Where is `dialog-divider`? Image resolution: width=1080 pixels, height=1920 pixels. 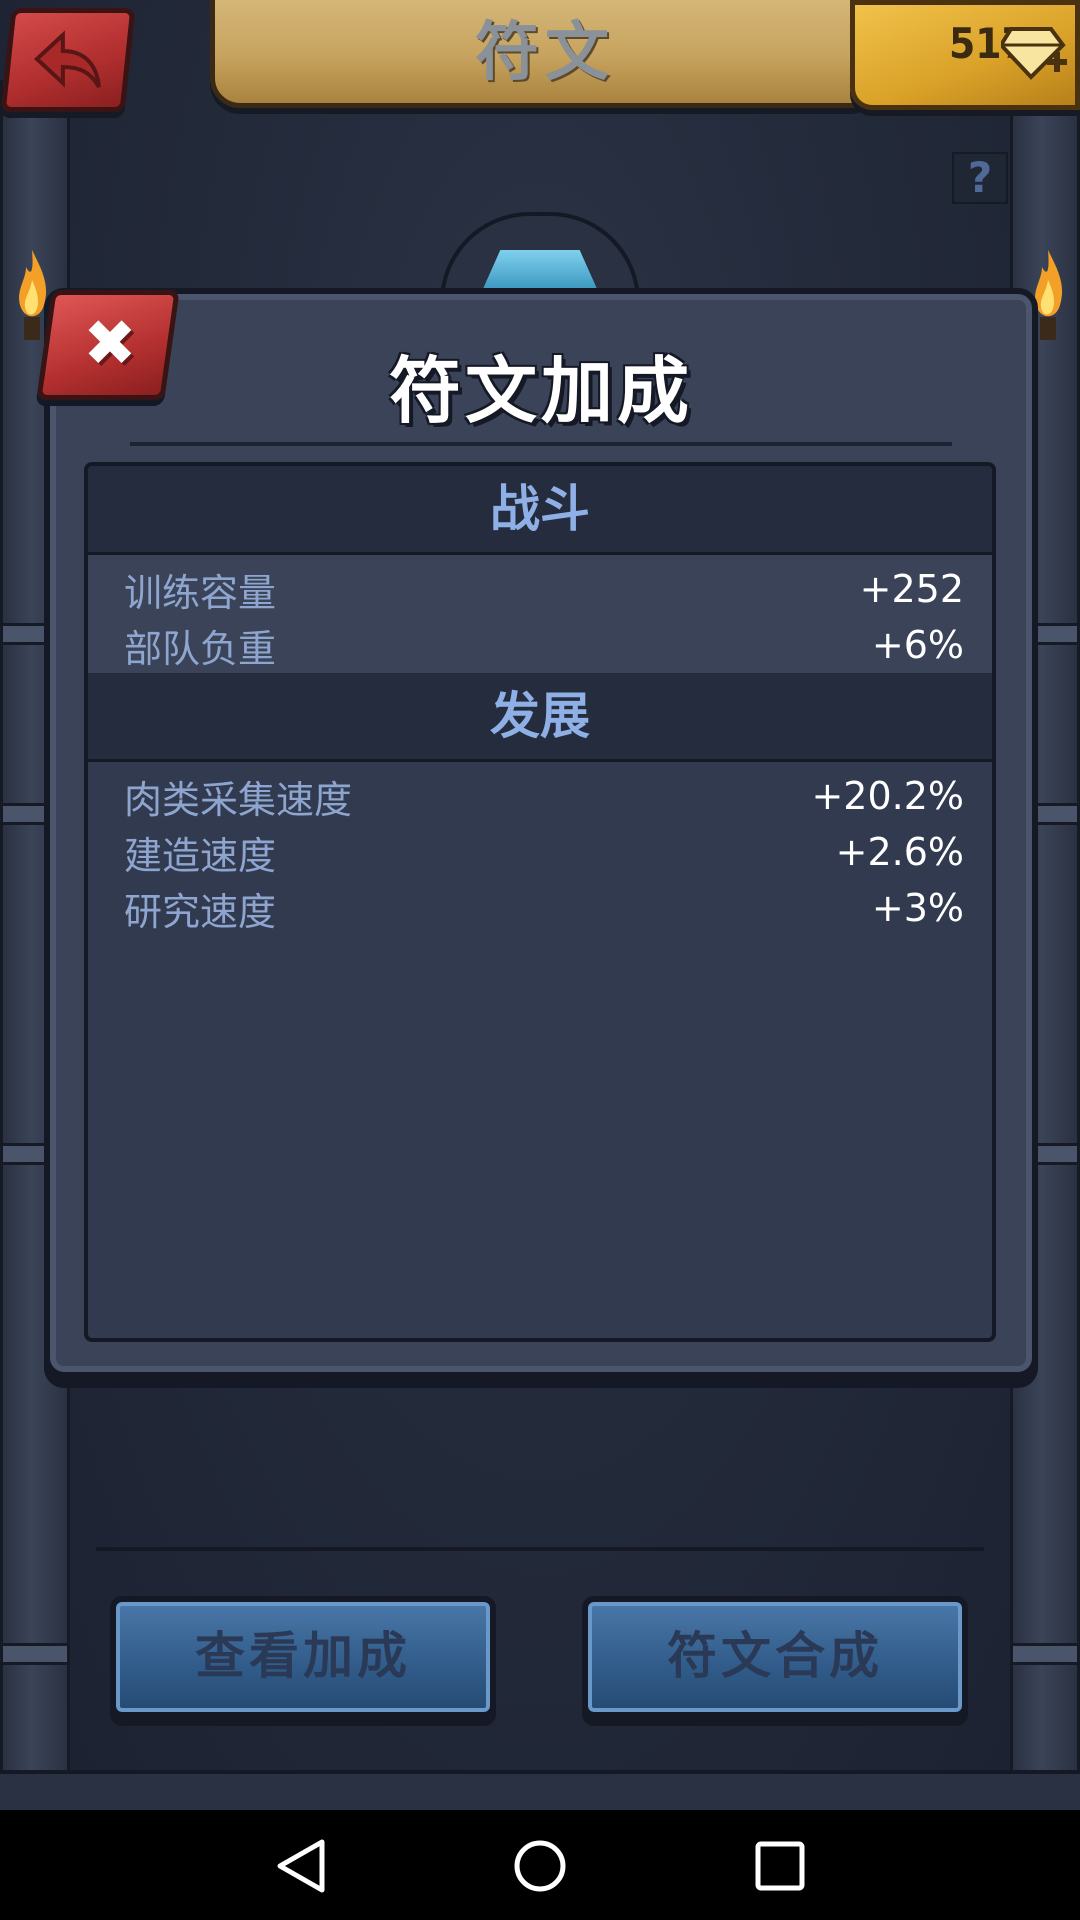
dialog-divider is located at coordinates (541, 444).